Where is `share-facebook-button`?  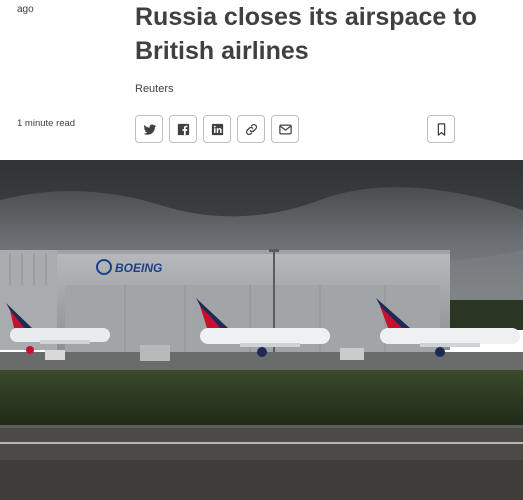
share-facebook-button is located at coordinates (183, 129).